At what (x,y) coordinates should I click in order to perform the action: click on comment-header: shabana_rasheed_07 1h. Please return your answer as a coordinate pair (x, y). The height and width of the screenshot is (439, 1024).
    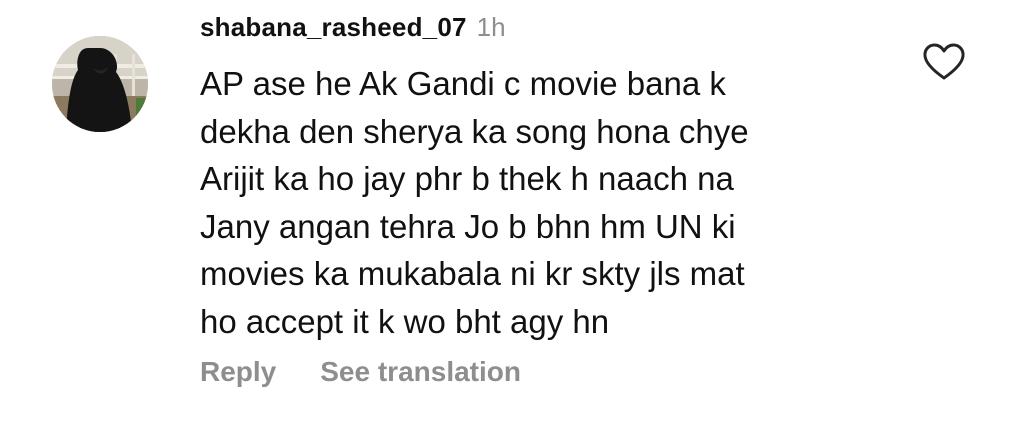
    Looking at the image, I should click on (353, 32).